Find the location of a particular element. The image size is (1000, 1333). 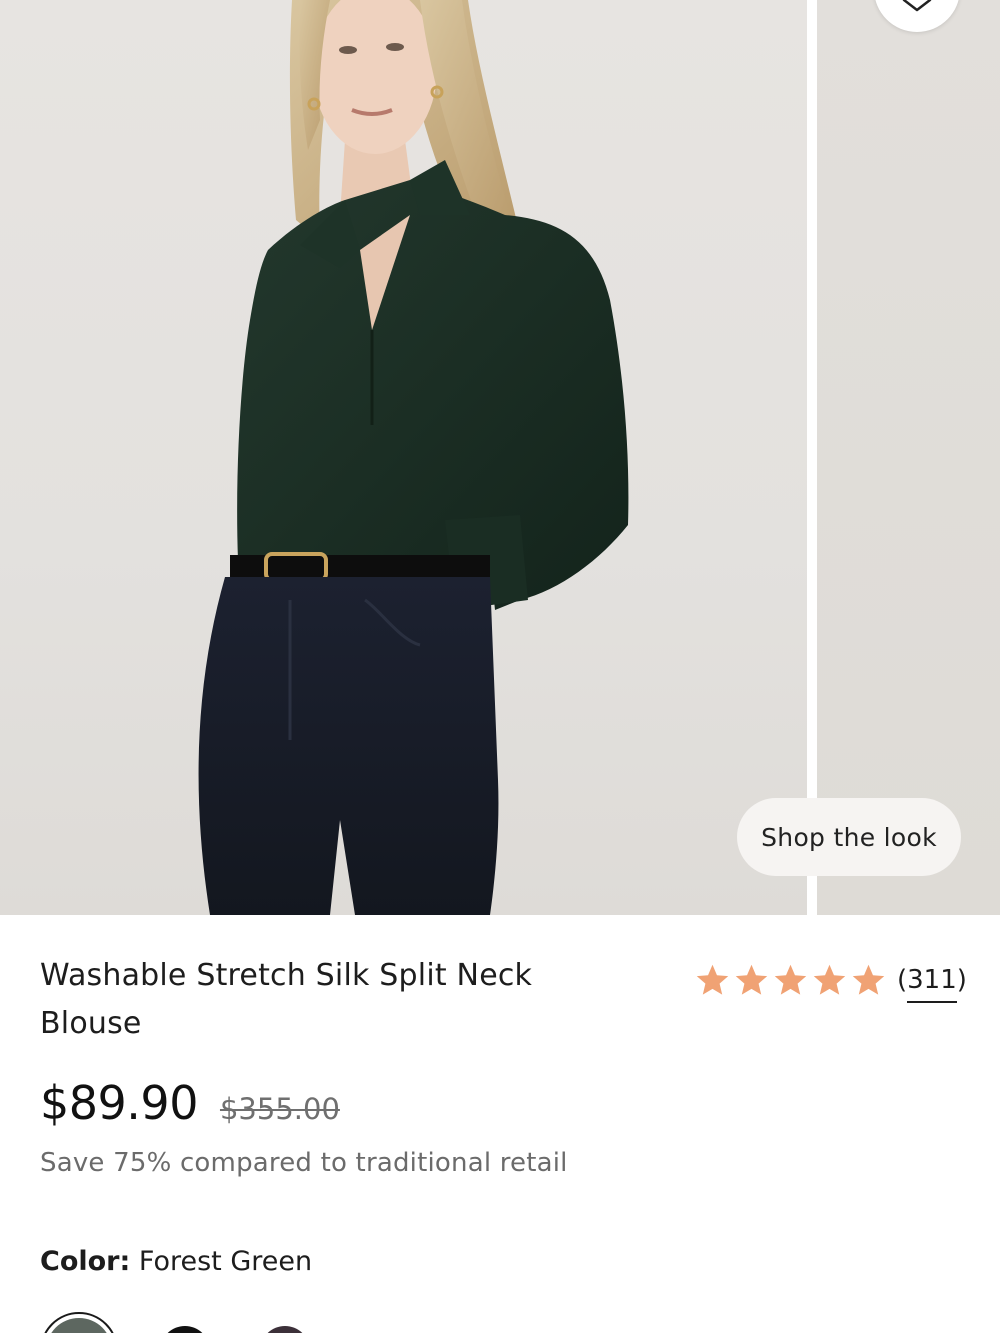

price-row: $89.90 $355.00 is located at coordinates (190, 1103).